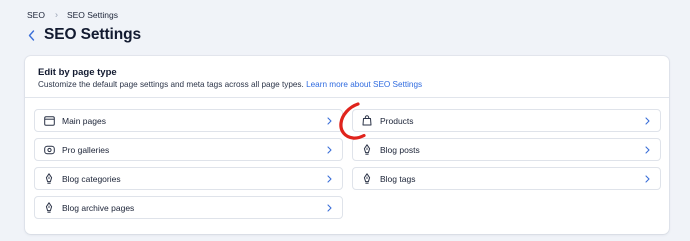 The image size is (690, 241). What do you see at coordinates (506, 178) in the screenshot?
I see `page-type-blog-tags: Blog tags` at bounding box center [506, 178].